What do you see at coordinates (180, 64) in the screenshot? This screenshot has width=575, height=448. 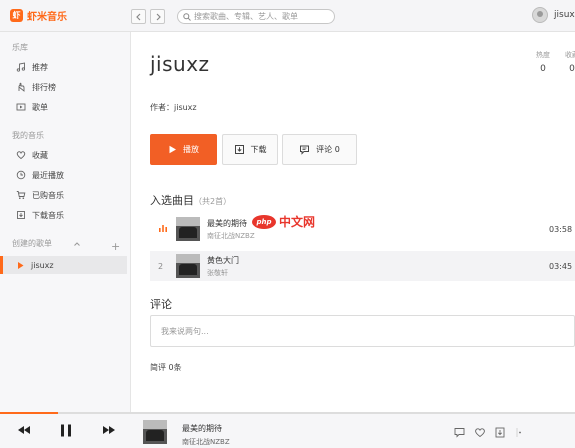 I see `page-title: jisuxz` at bounding box center [180, 64].